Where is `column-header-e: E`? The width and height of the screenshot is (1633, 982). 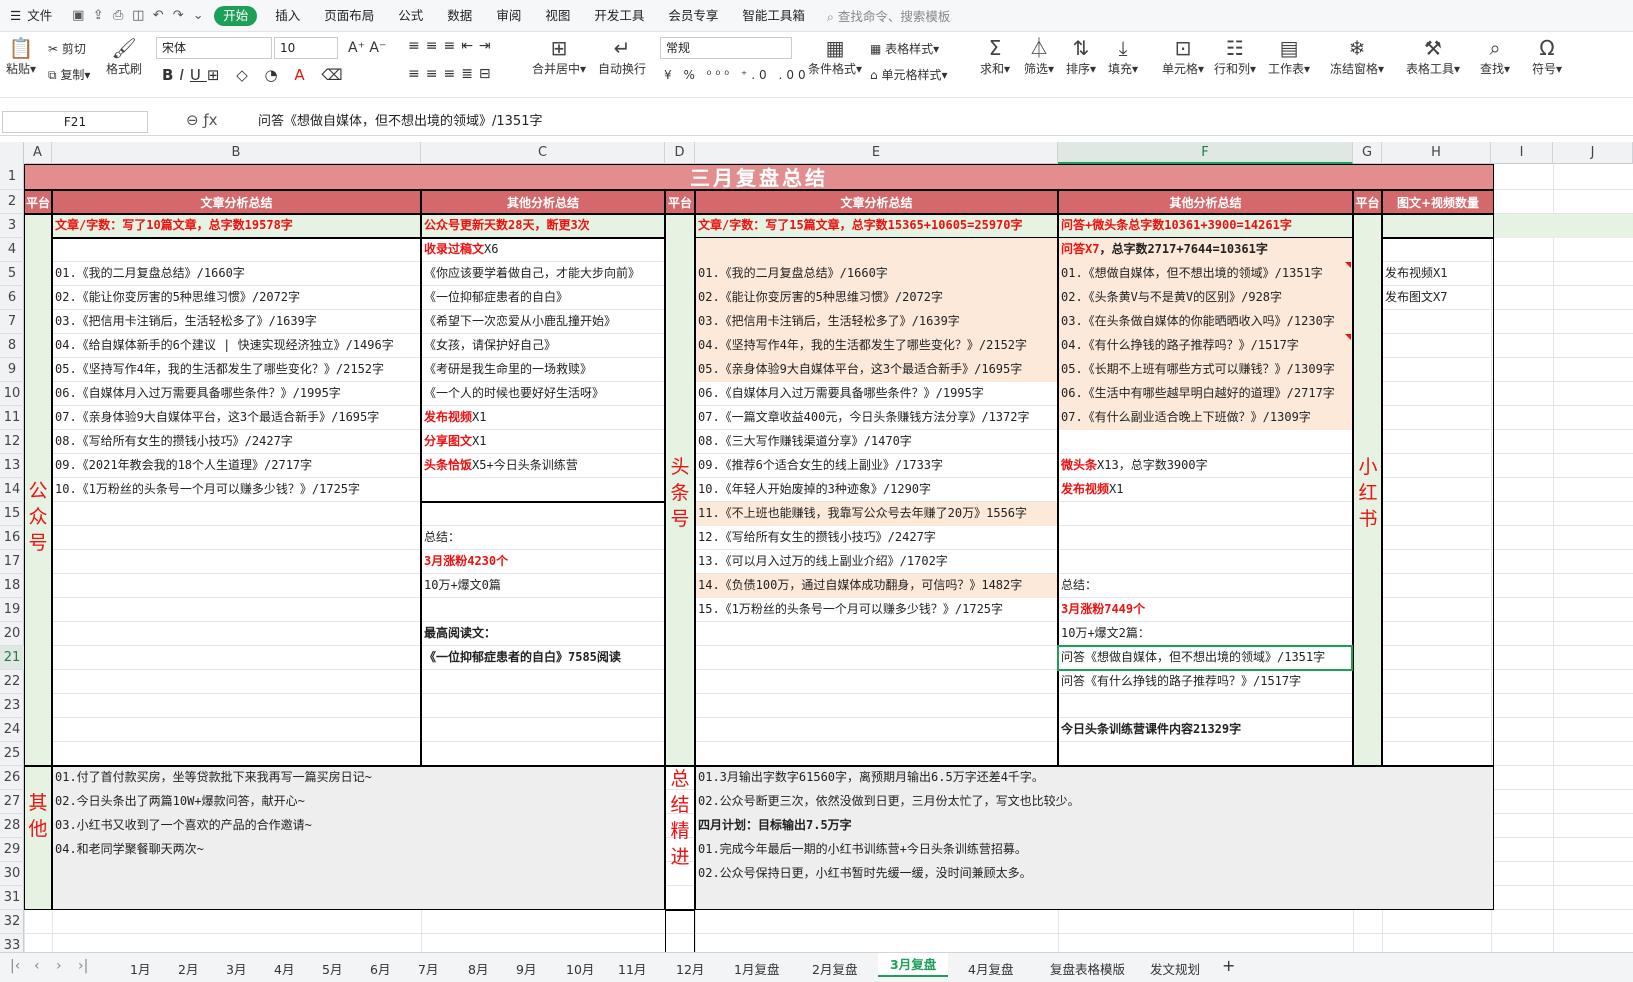 column-header-e: E is located at coordinates (876, 153).